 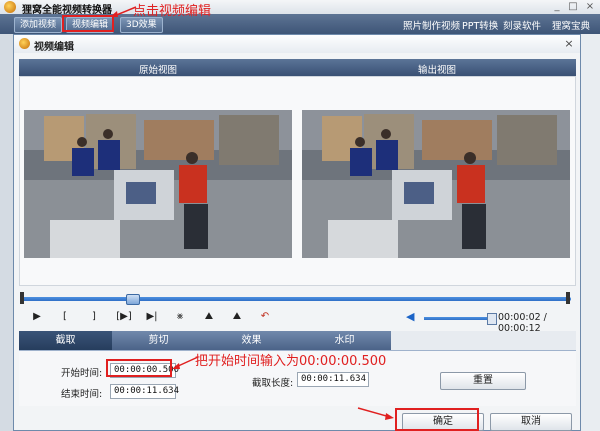 What do you see at coordinates (436, 70) in the screenshot?
I see `output-view-header: 输出视图` at bounding box center [436, 70].